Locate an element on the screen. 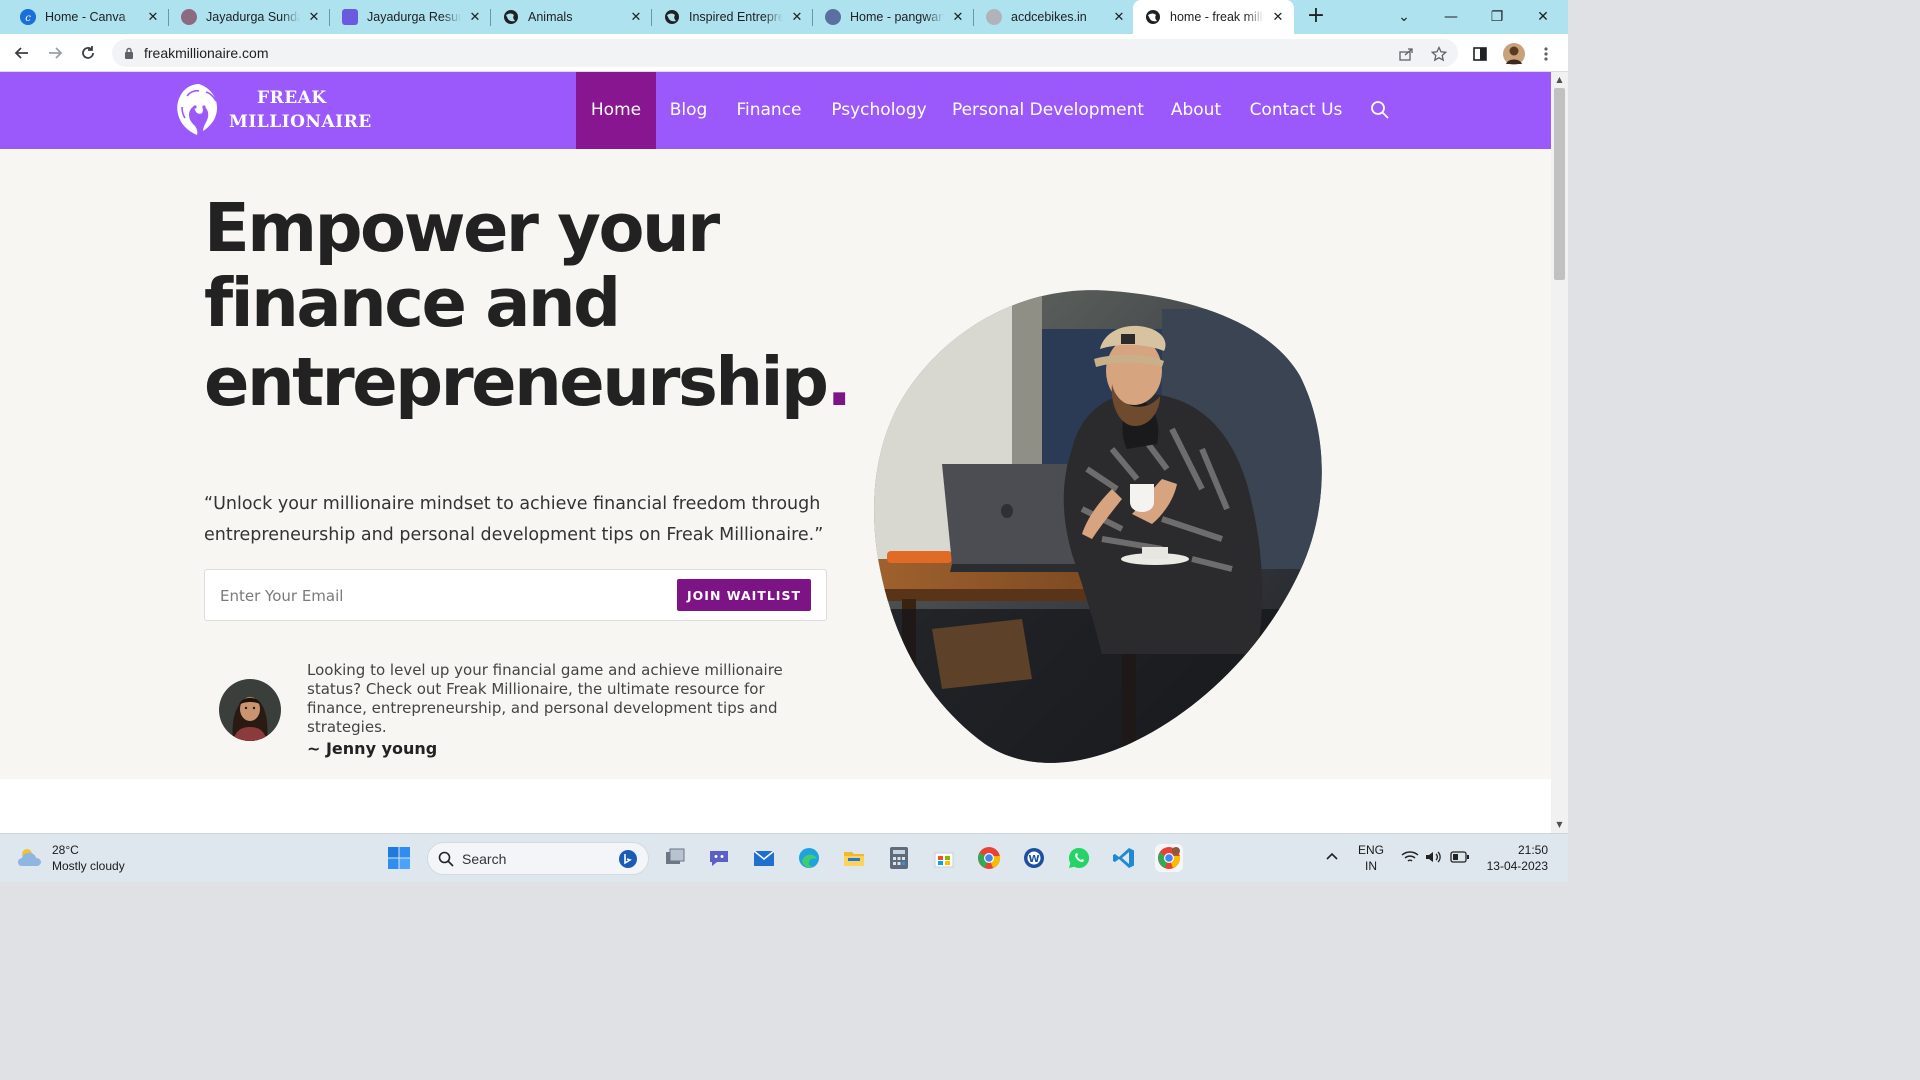  tab-canva: c Home - Canva ✕ is located at coordinates (88, 17).